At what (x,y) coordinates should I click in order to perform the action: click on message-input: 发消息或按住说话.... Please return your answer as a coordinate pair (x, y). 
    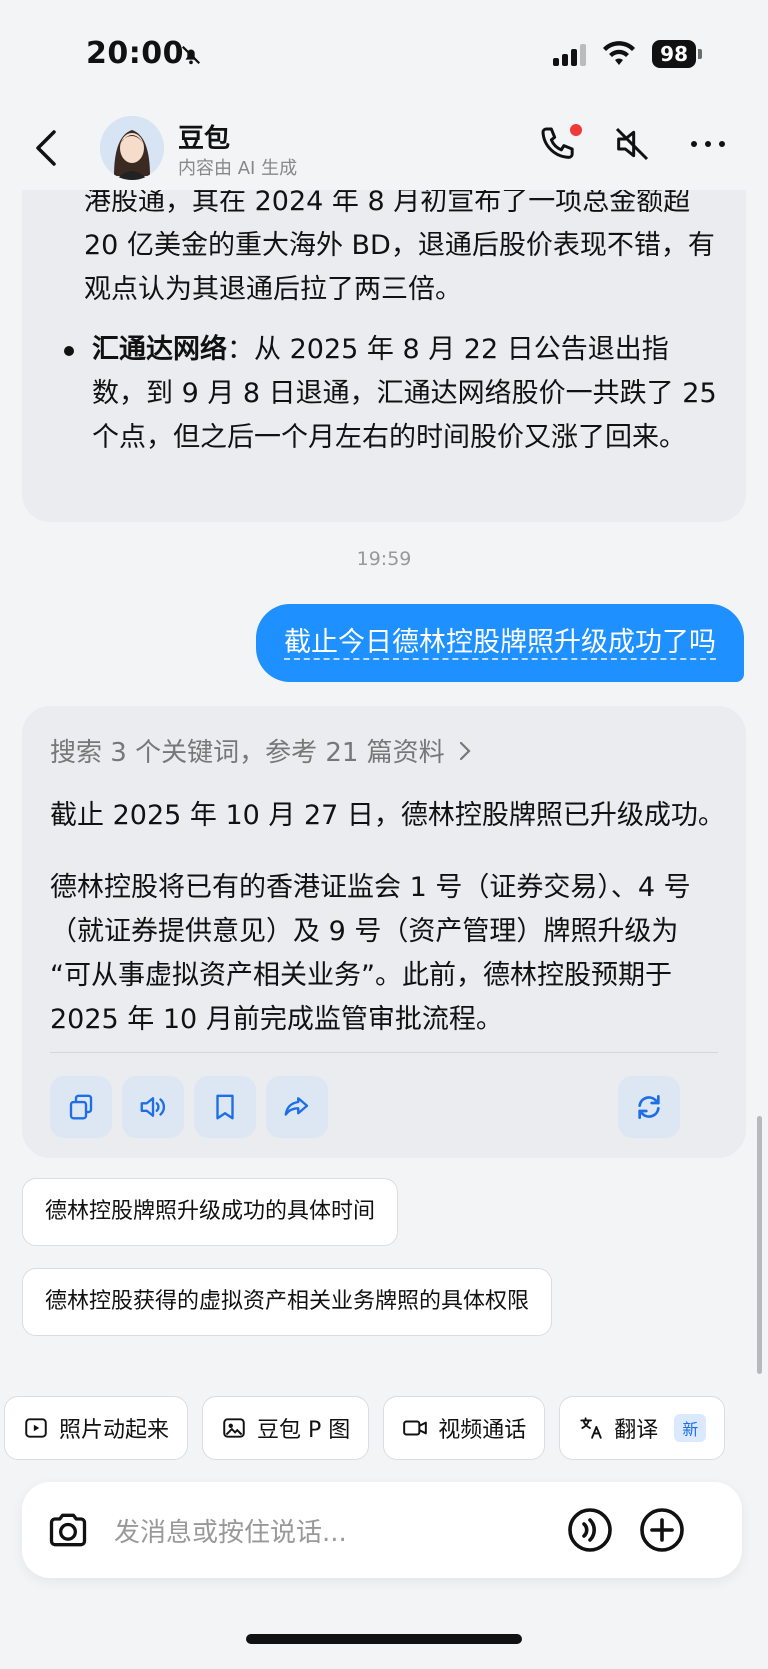
    Looking at the image, I should click on (230, 1530).